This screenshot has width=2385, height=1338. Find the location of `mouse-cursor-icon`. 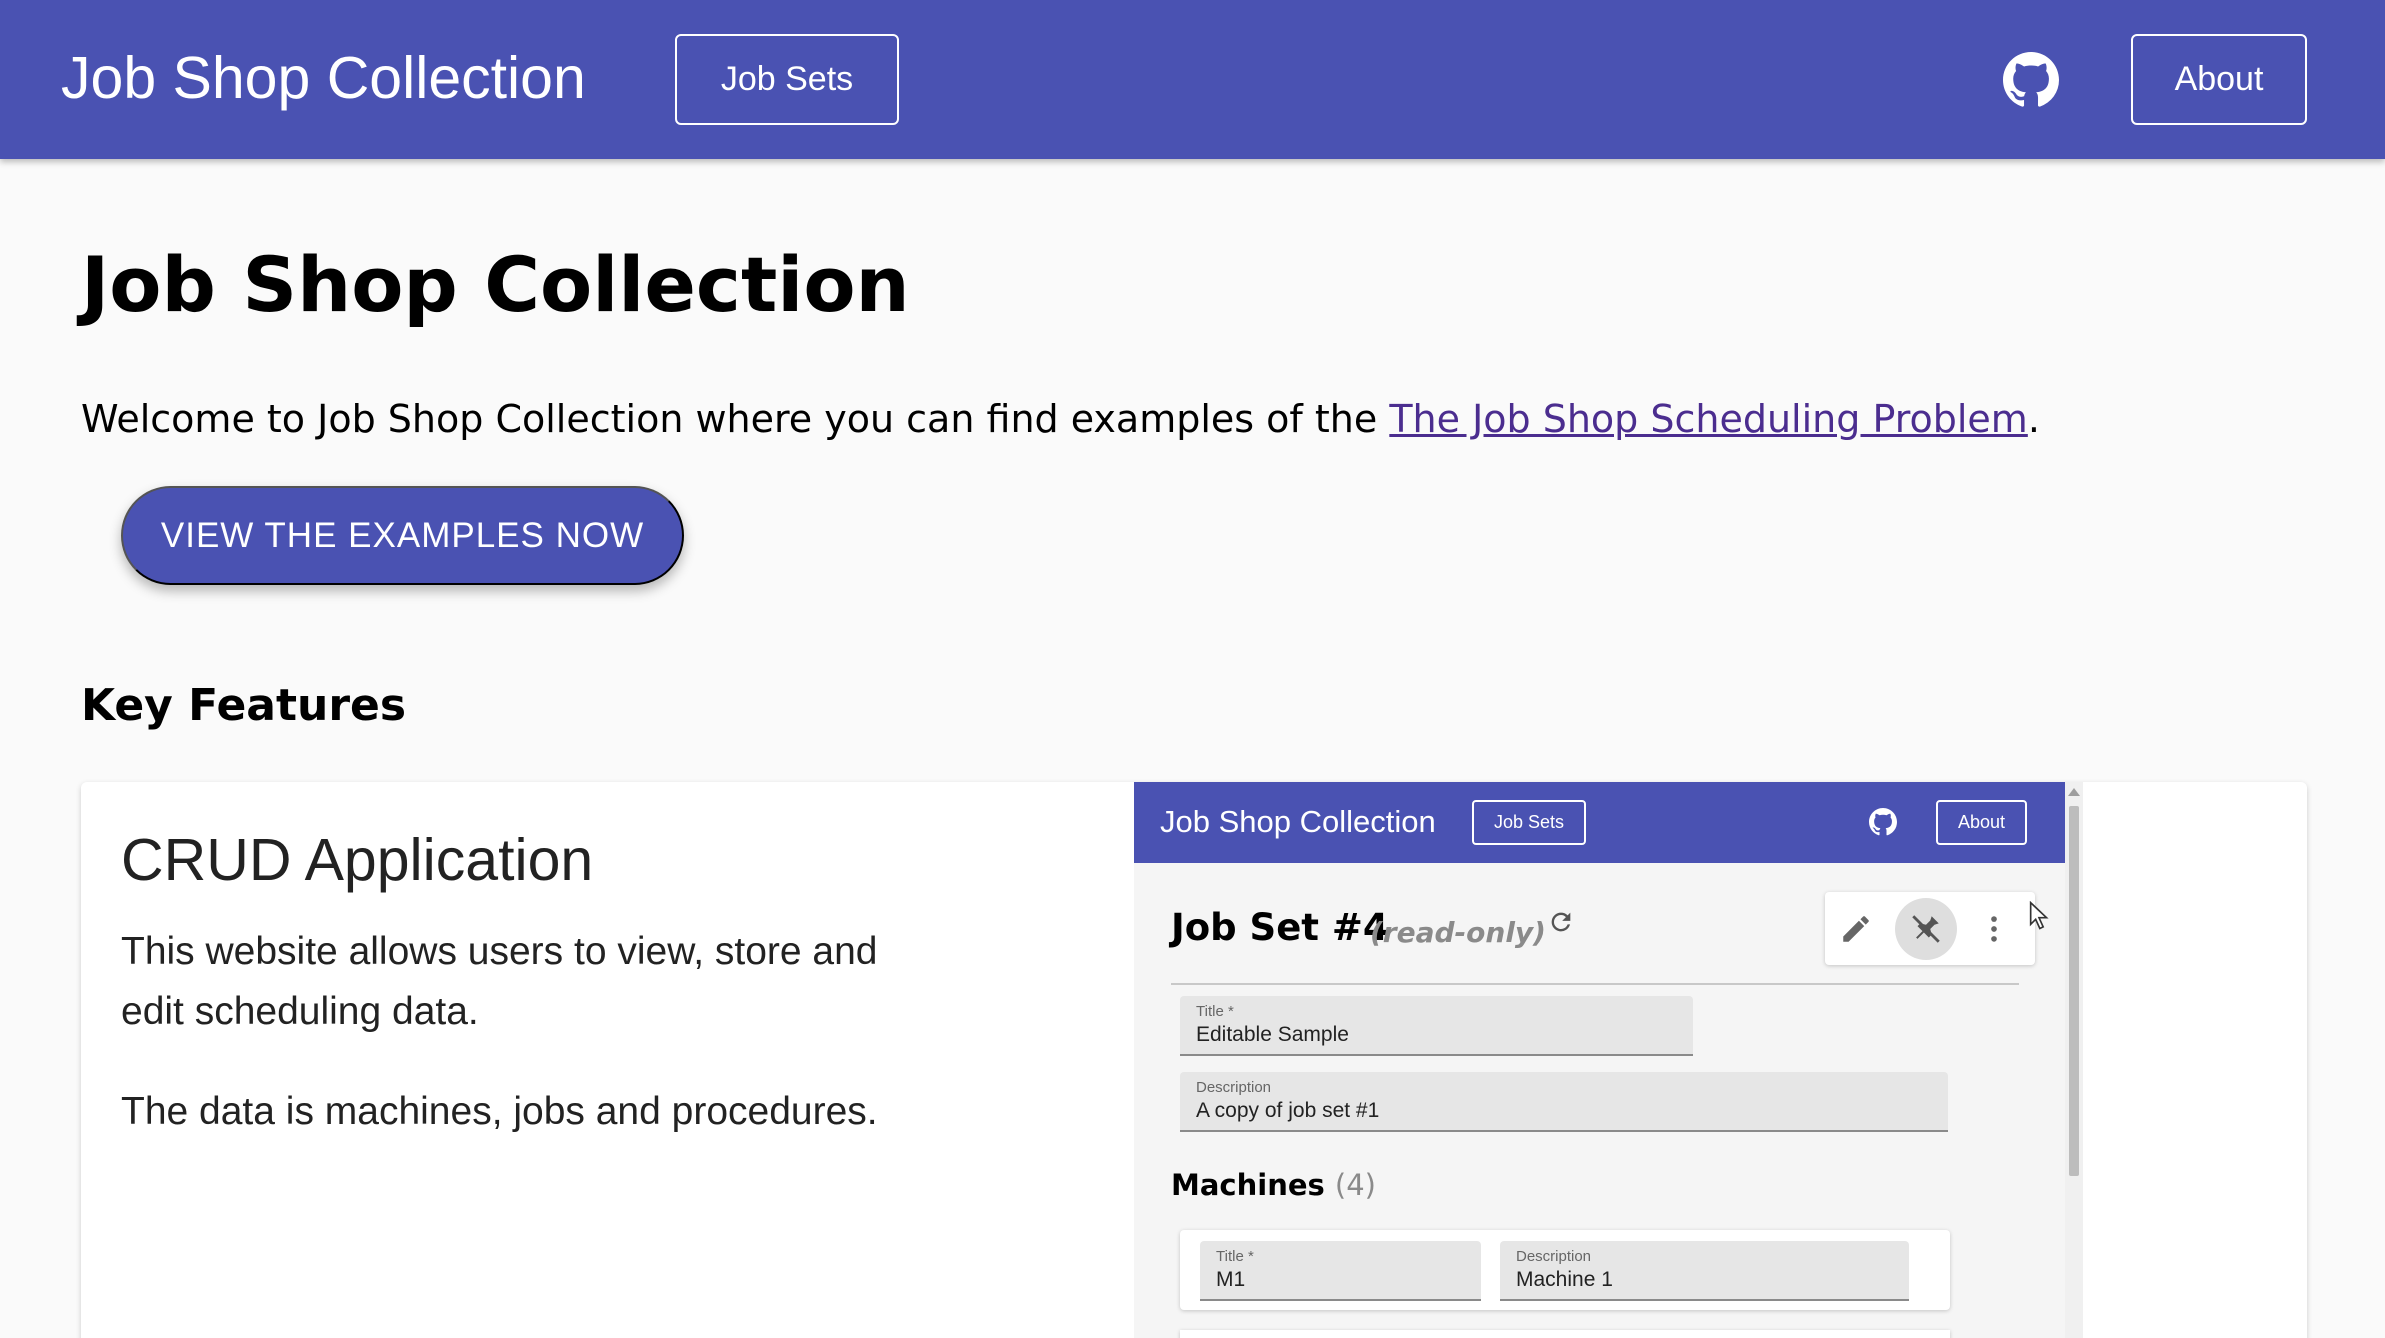

mouse-cursor-icon is located at coordinates (2039, 915).